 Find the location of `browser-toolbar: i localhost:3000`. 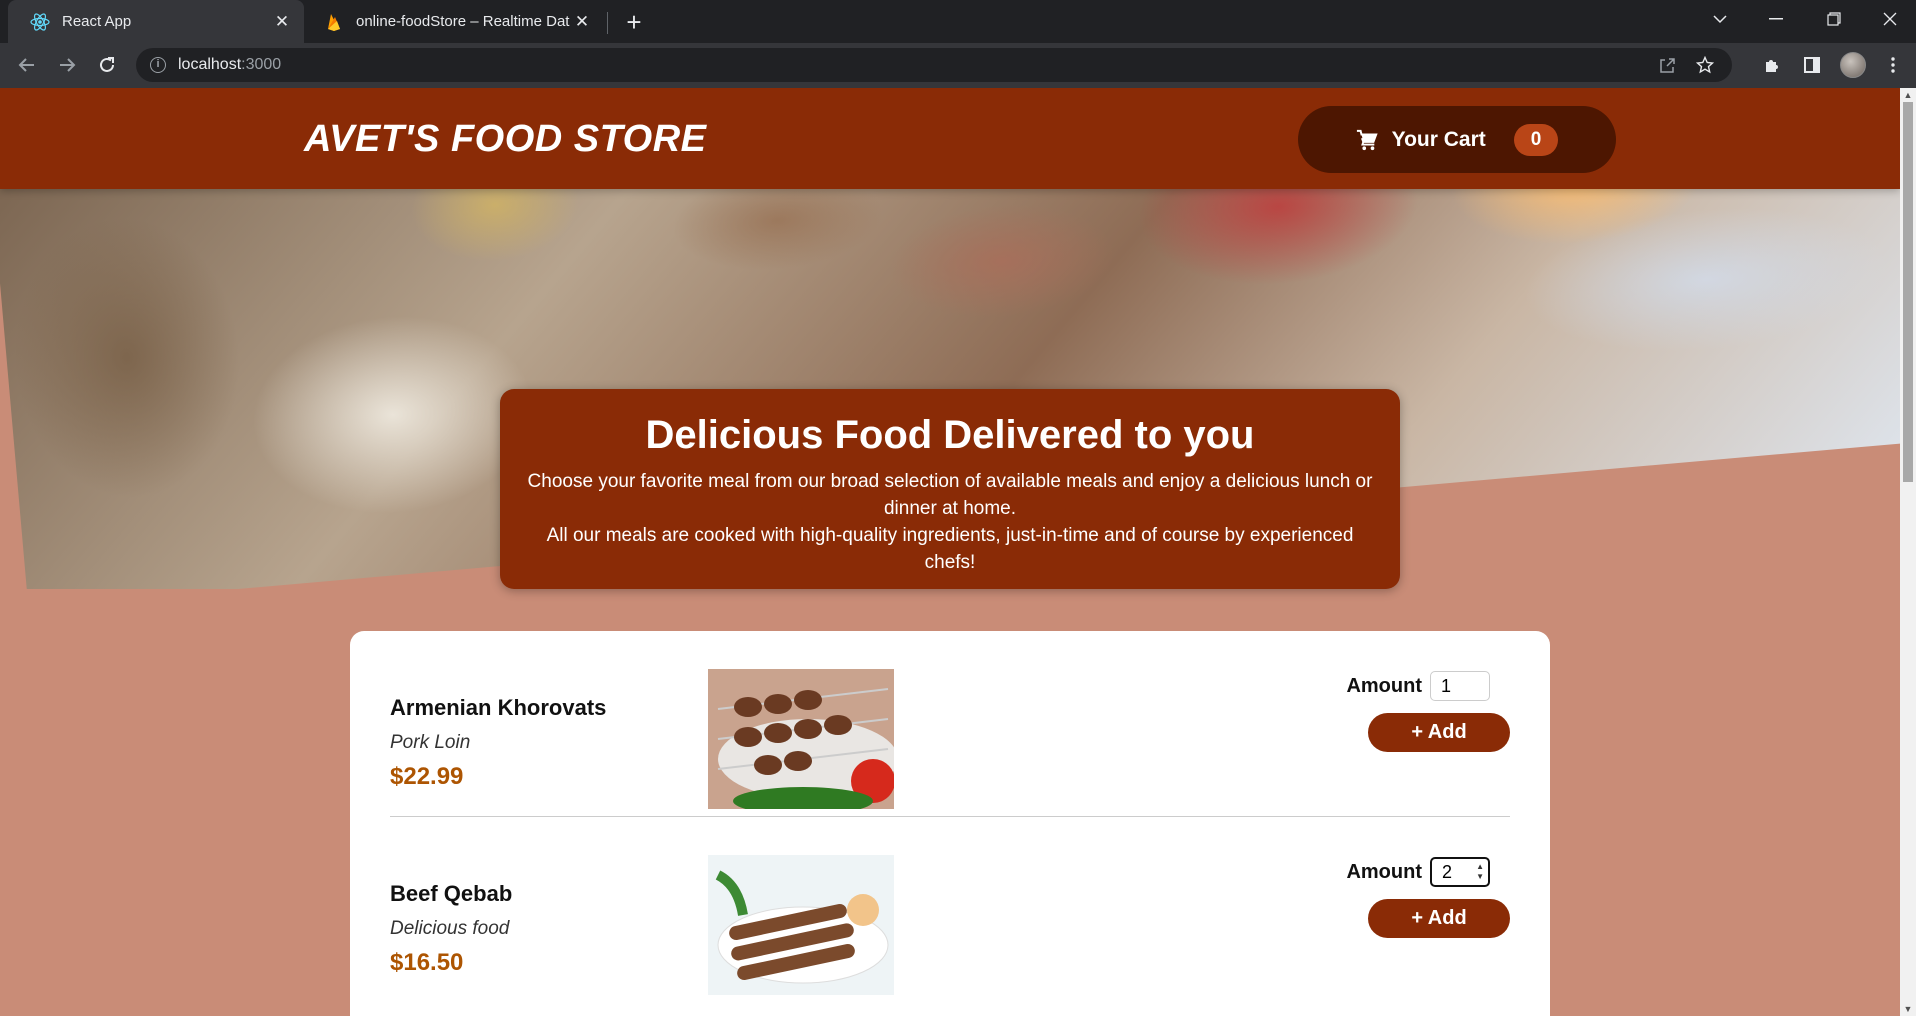

browser-toolbar: i localhost:3000 is located at coordinates (958, 65).